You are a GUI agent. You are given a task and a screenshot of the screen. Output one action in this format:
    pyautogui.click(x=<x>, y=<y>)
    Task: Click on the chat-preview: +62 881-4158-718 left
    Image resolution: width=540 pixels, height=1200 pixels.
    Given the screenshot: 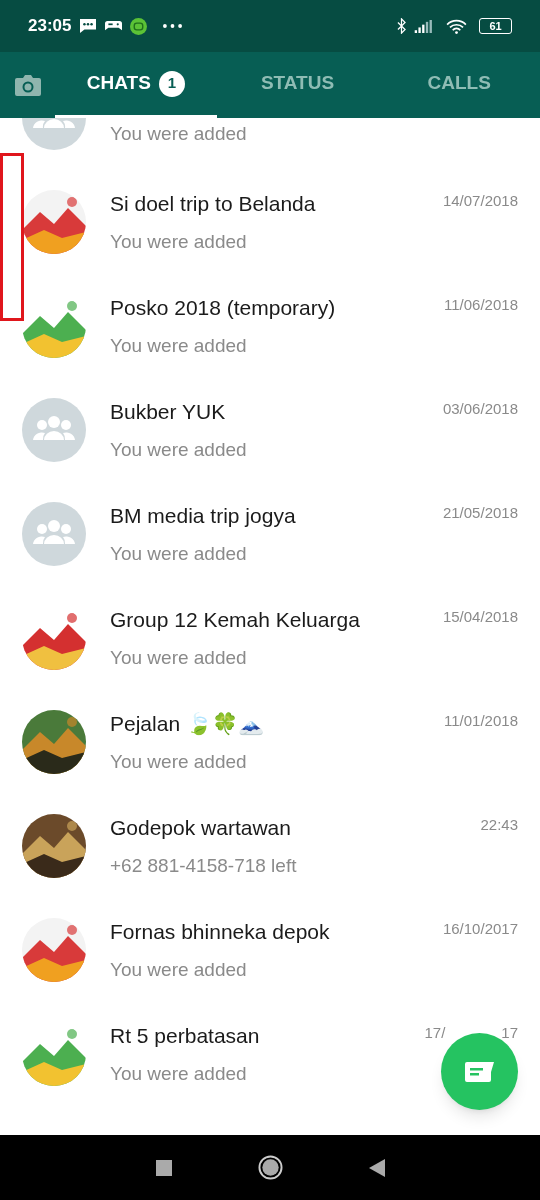 What is the action you would take?
    pyautogui.click(x=203, y=866)
    